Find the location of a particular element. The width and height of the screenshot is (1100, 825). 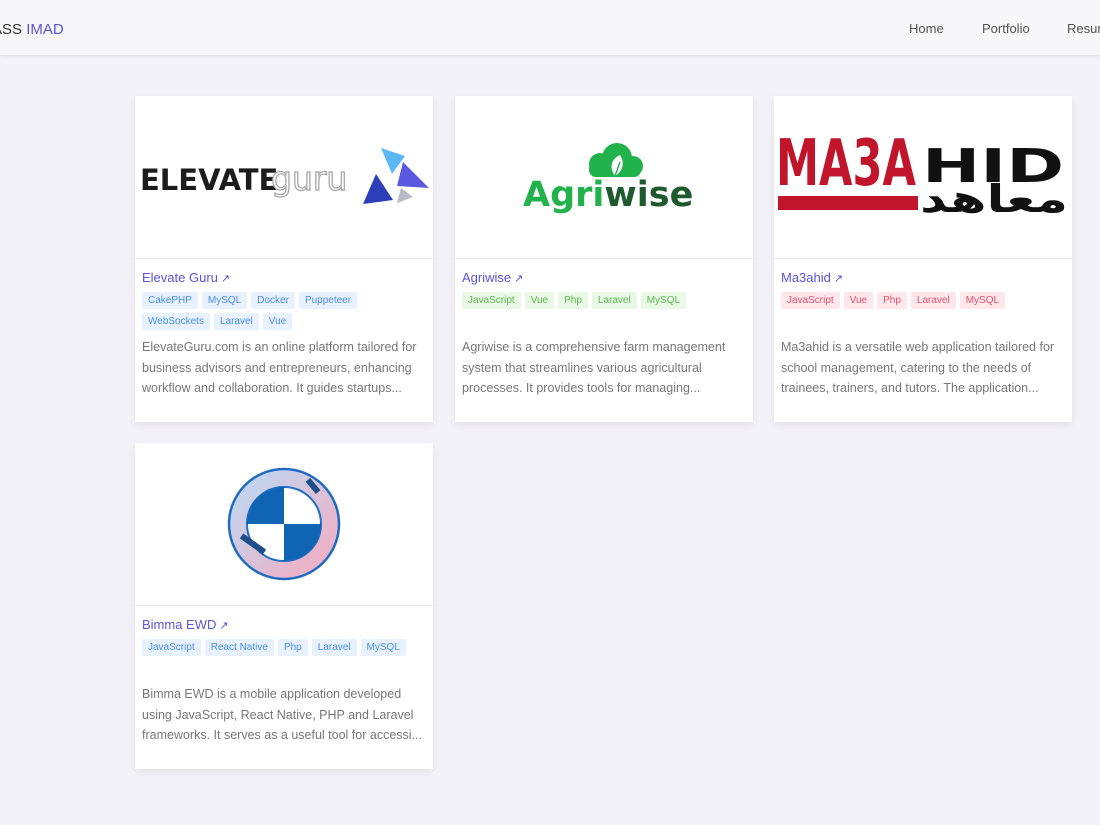

ma3ahid-logo: MA3A HID معاهد is located at coordinates (923, 177).